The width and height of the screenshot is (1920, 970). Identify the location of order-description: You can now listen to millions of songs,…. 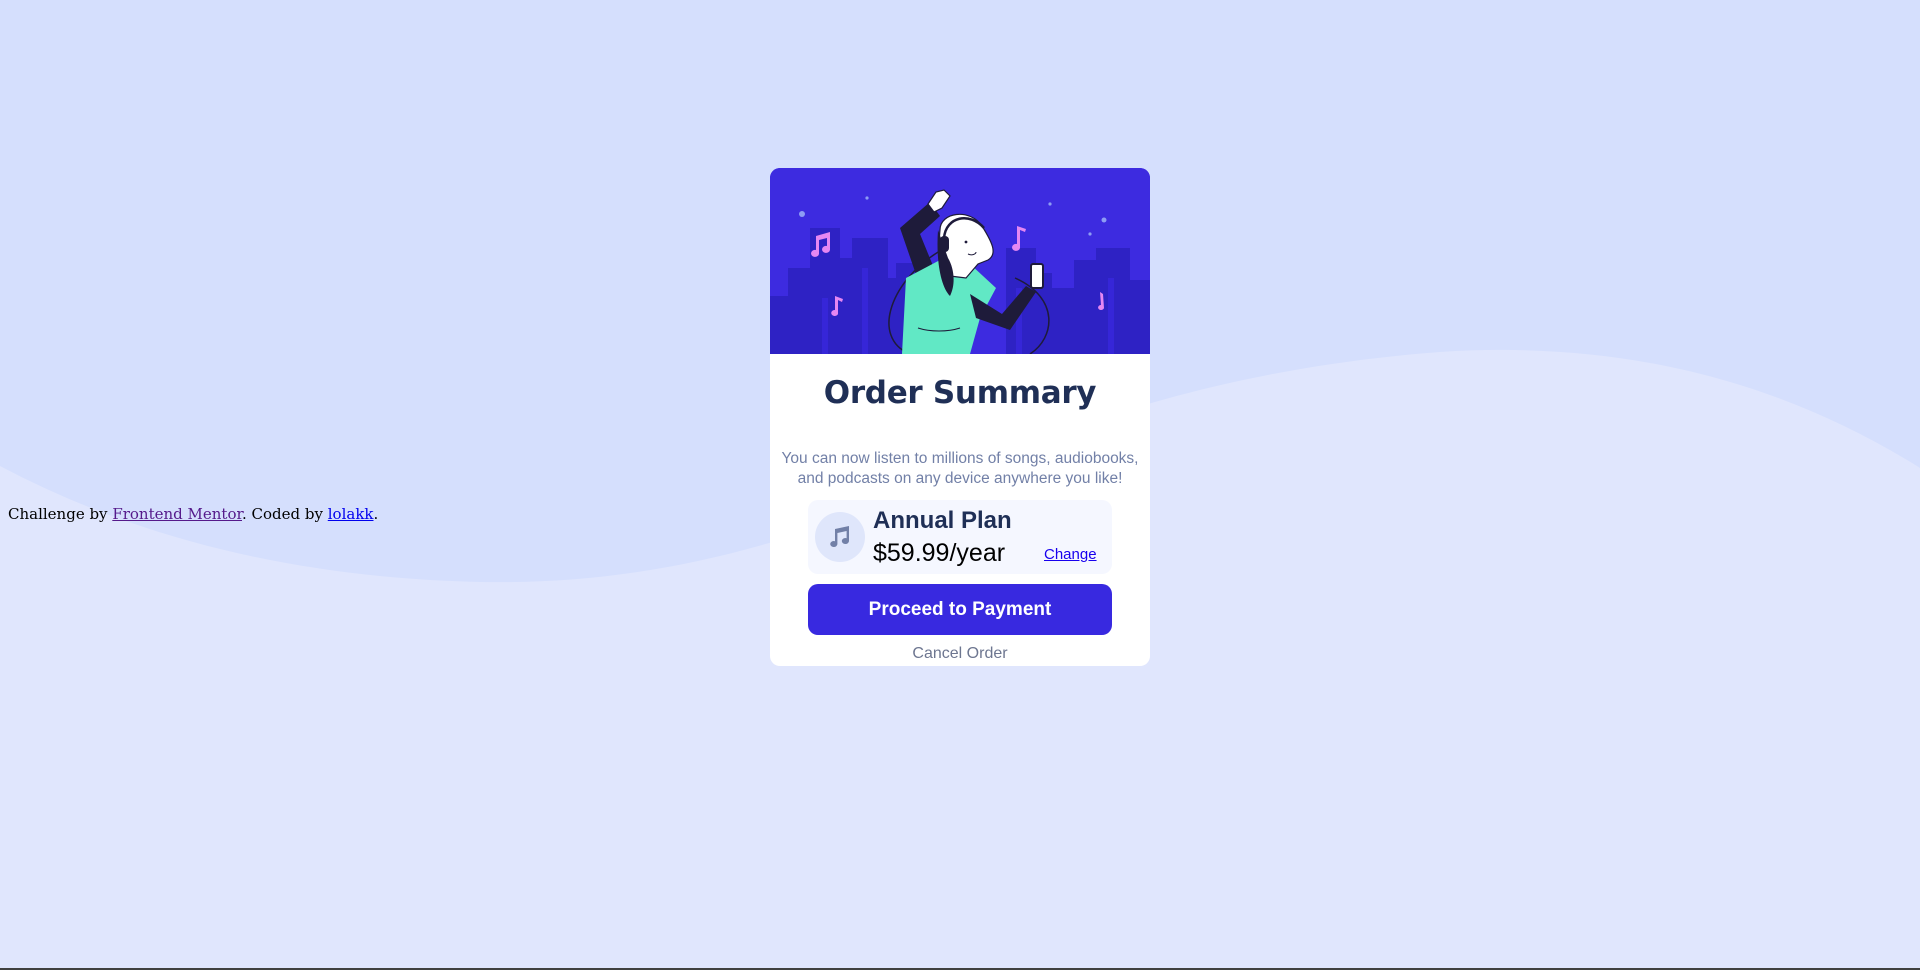
(960, 469).